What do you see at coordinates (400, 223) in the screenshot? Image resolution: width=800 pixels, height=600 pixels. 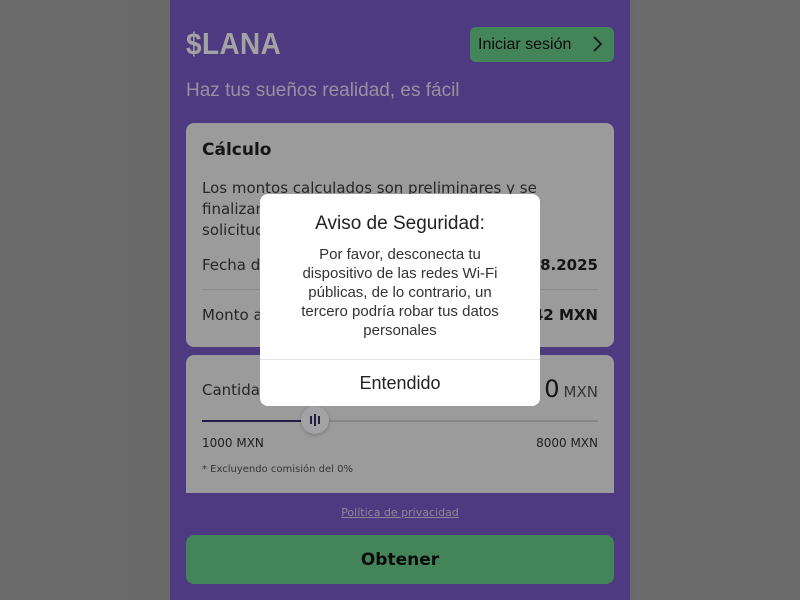 I see `dialog-title: Aviso de Seguridad:` at bounding box center [400, 223].